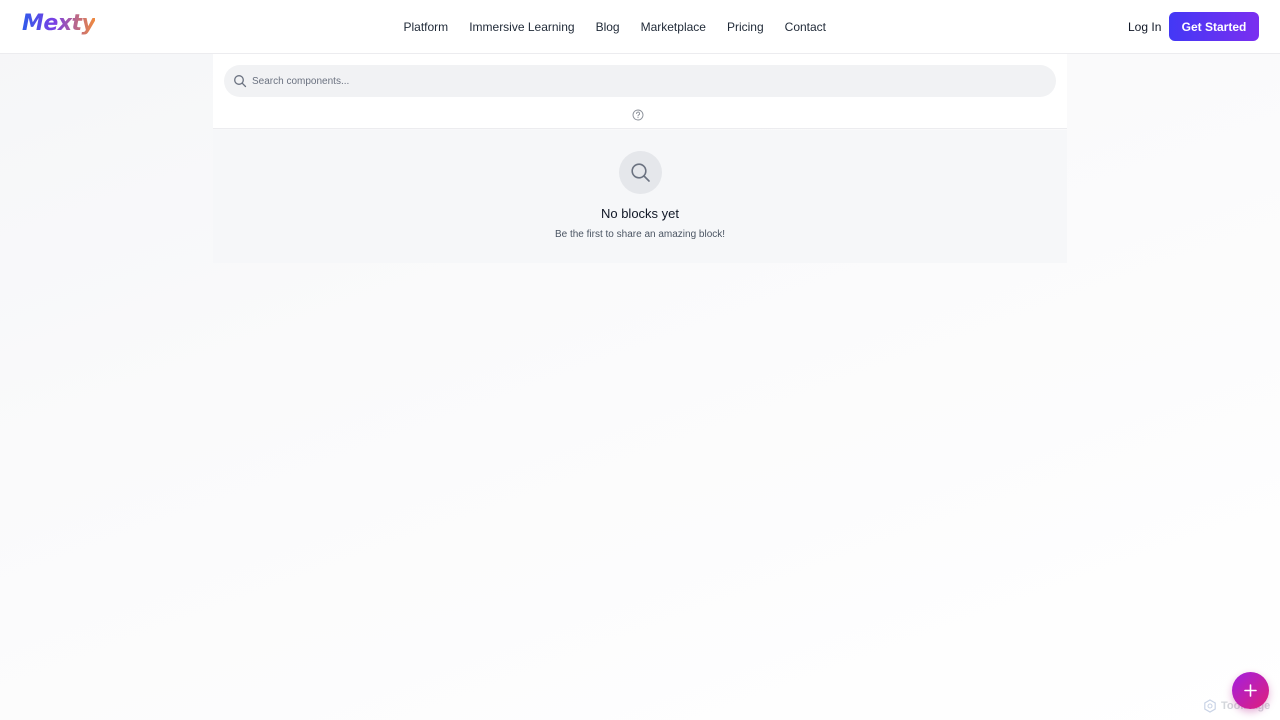 This screenshot has height=720, width=1280. What do you see at coordinates (1144, 27) in the screenshot?
I see `login-link: Log In` at bounding box center [1144, 27].